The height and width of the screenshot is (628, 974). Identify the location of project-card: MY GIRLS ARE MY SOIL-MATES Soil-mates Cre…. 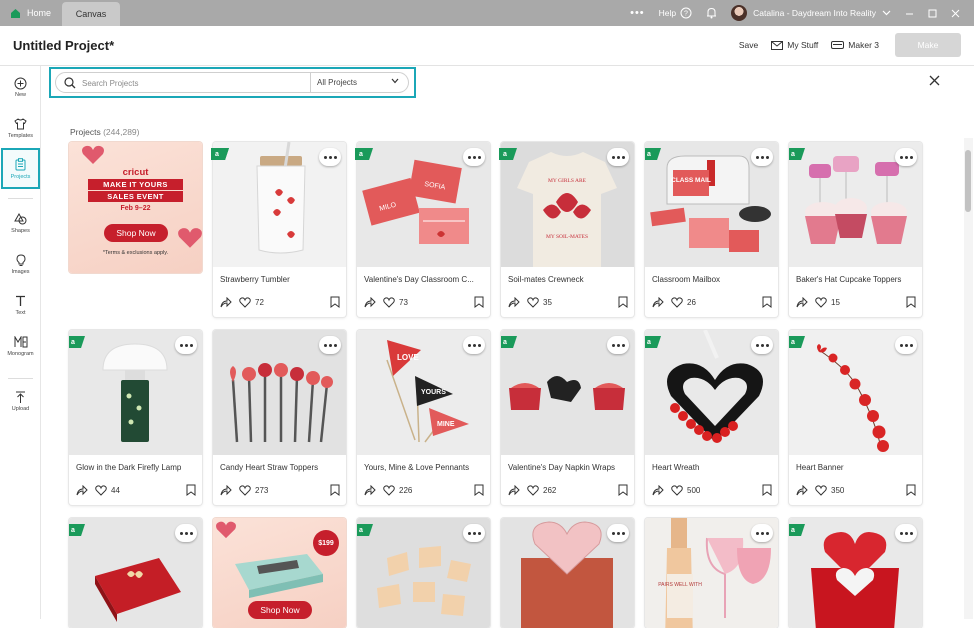
(567, 229).